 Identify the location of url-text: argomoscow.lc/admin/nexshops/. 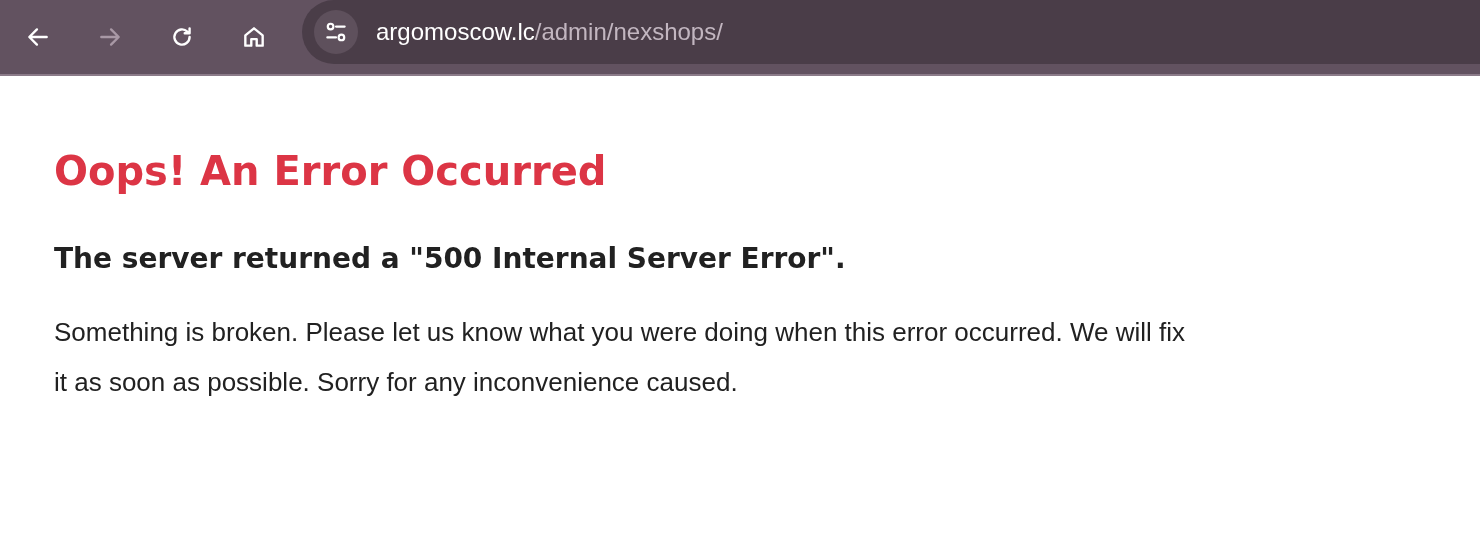
(549, 32).